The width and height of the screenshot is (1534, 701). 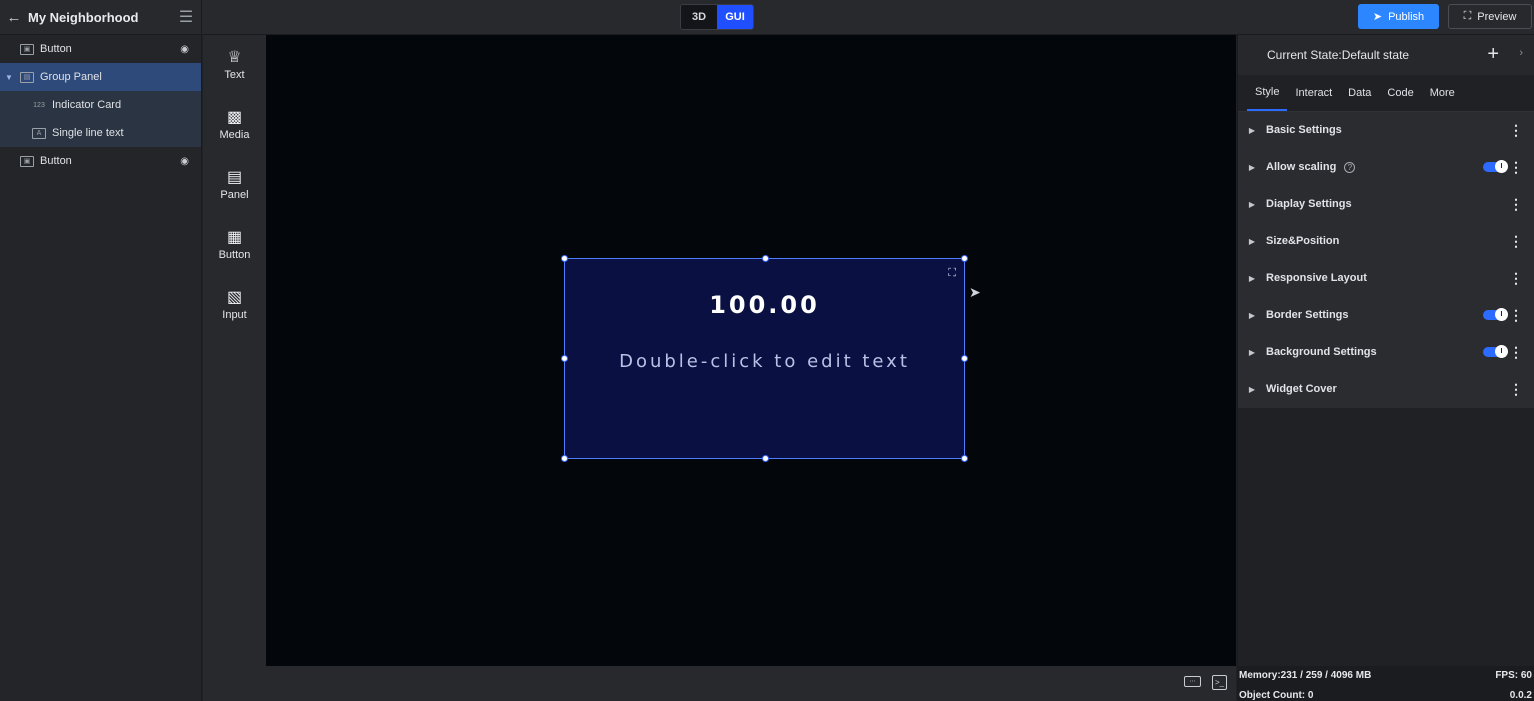 I want to click on palette-input: ▧ Input, so click(x=234, y=305).